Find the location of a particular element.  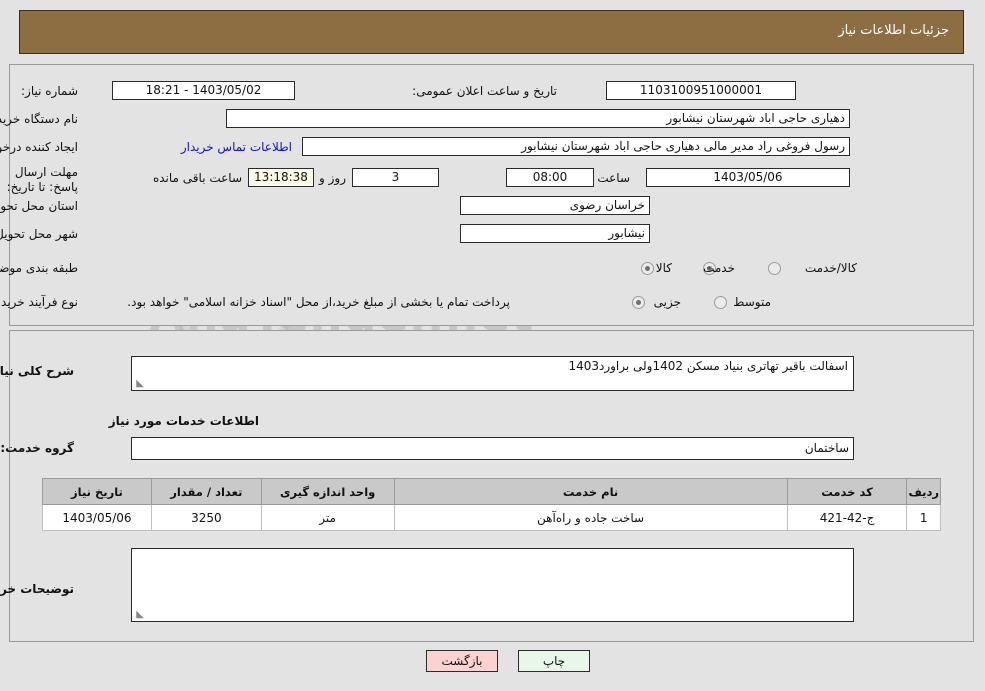

process-option-label-0: جزیی is located at coordinates (668, 302).